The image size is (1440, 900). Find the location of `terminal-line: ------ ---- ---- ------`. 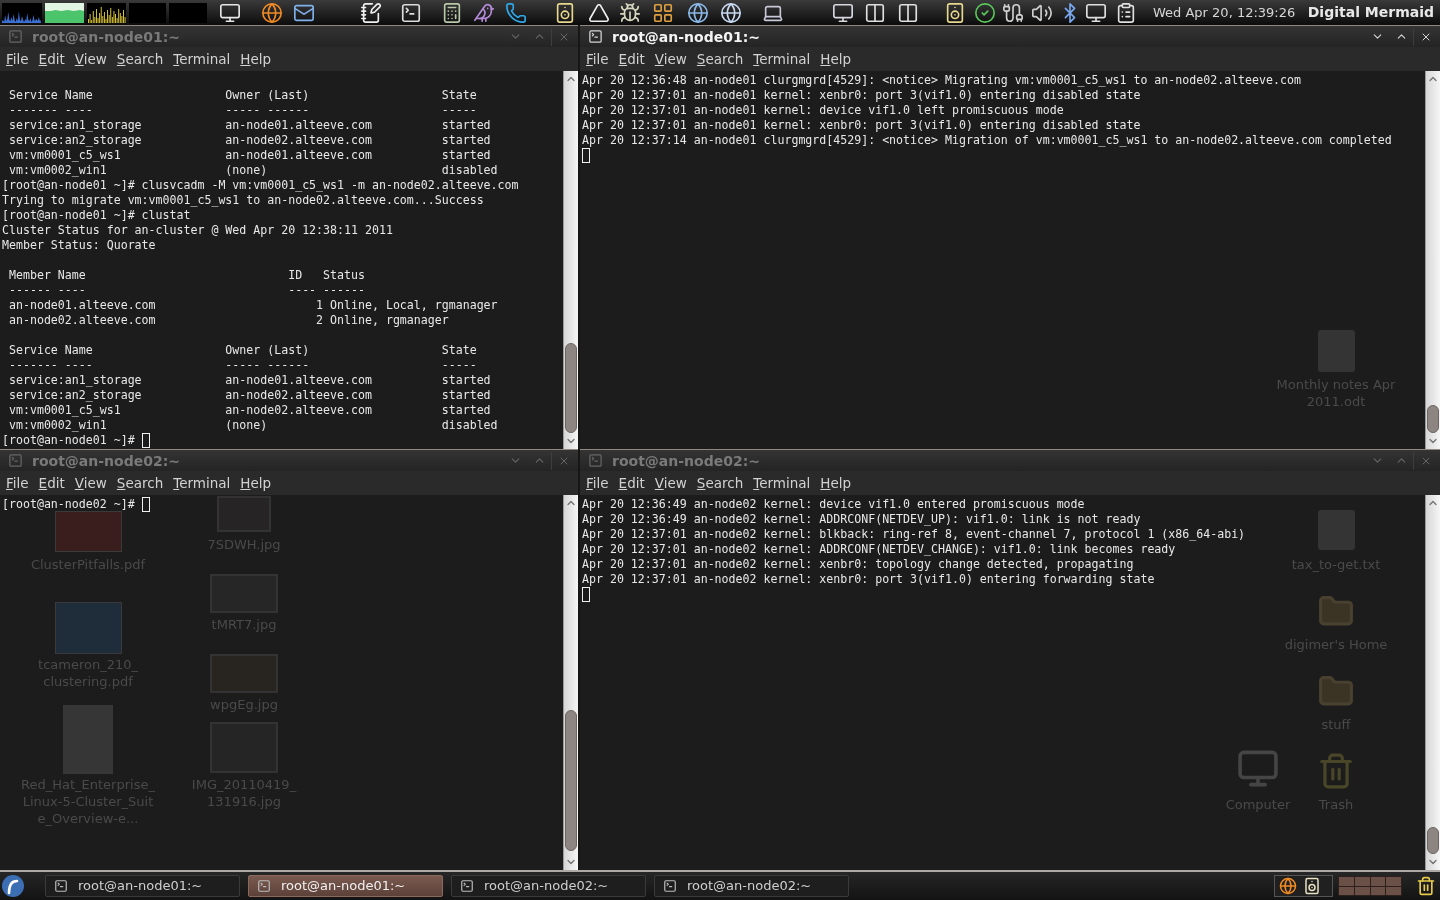

terminal-line: ------ ---- ---- ------ is located at coordinates (186, 290).